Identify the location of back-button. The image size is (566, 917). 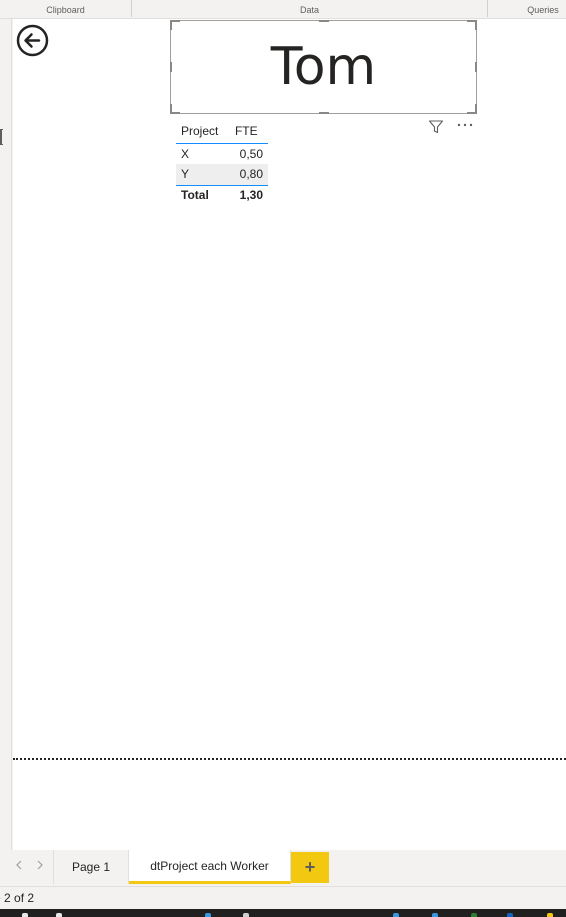
(32, 40).